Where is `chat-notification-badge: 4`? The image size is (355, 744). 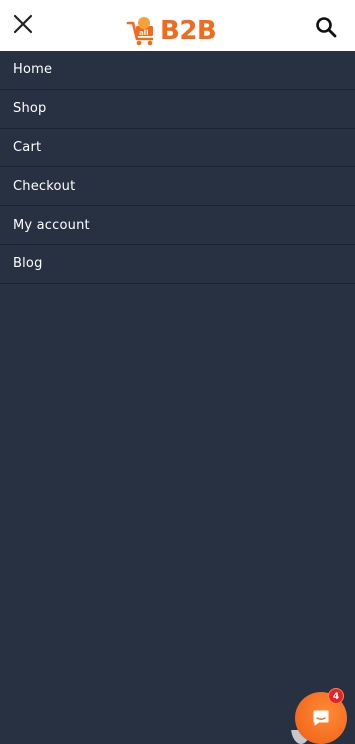
chat-notification-badge: 4 is located at coordinates (336, 696).